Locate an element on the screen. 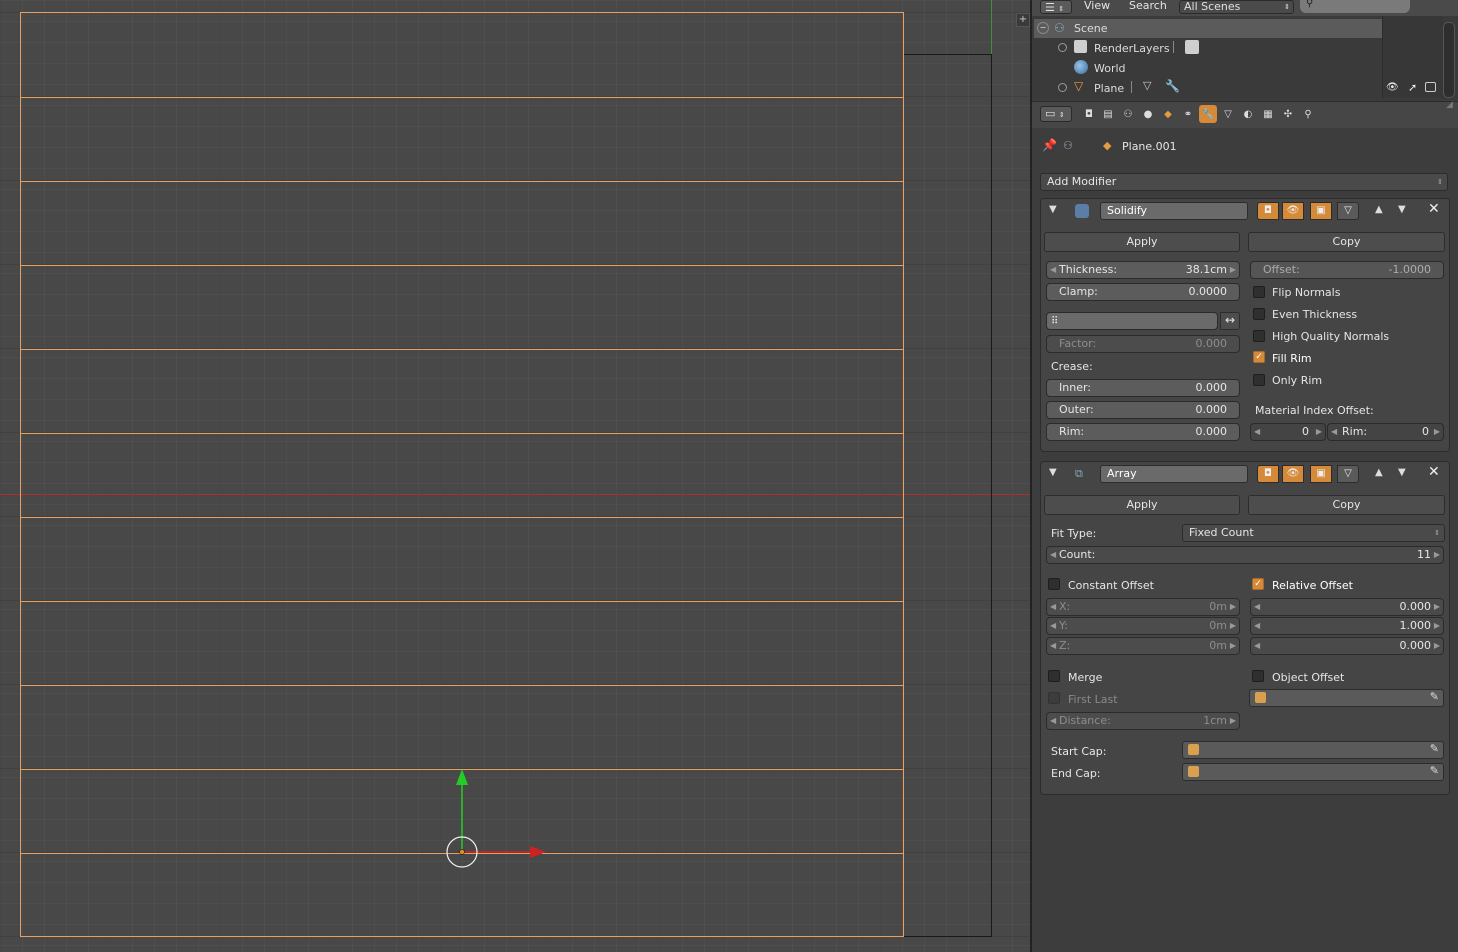 The width and height of the screenshot is (1458, 952). object-offset-checkbox is located at coordinates (1258, 676).